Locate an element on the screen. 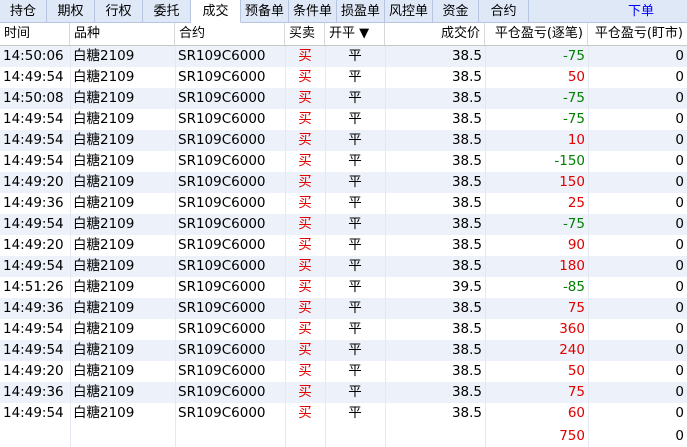 The height and width of the screenshot is (447, 687). table-row: 14:49:20 白糖2109 SR109C6000 买 平 38.5 50 0 is located at coordinates (343, 371).